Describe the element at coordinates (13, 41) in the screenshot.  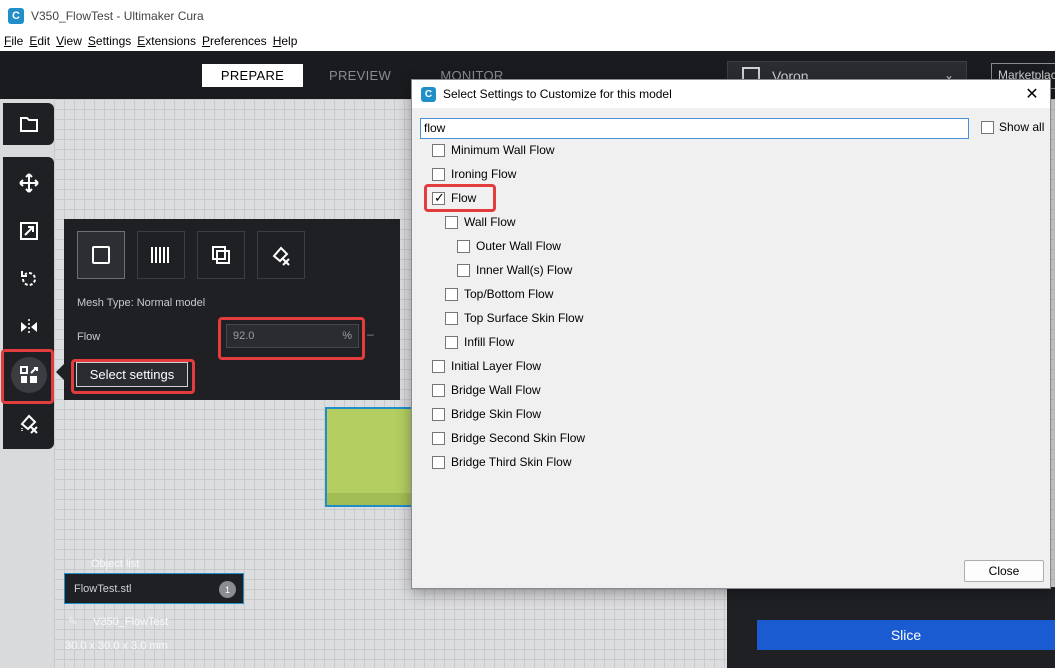
I see `menu-file: File` at that location.